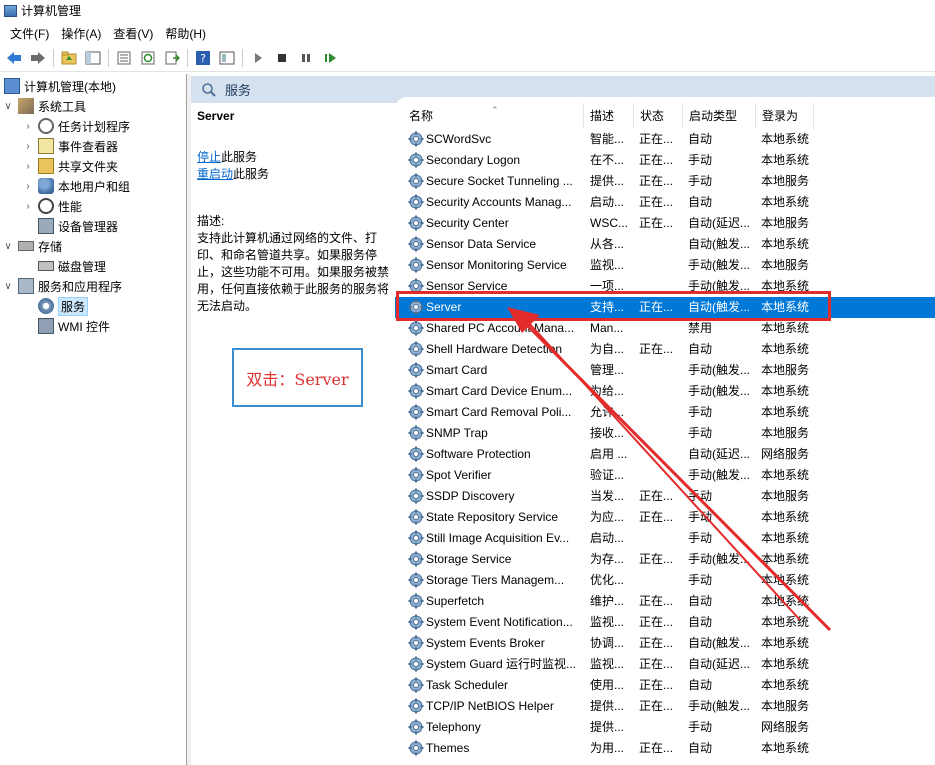 This screenshot has height=765, width=935. I want to click on service-name: Superfetch, so click(455, 601).